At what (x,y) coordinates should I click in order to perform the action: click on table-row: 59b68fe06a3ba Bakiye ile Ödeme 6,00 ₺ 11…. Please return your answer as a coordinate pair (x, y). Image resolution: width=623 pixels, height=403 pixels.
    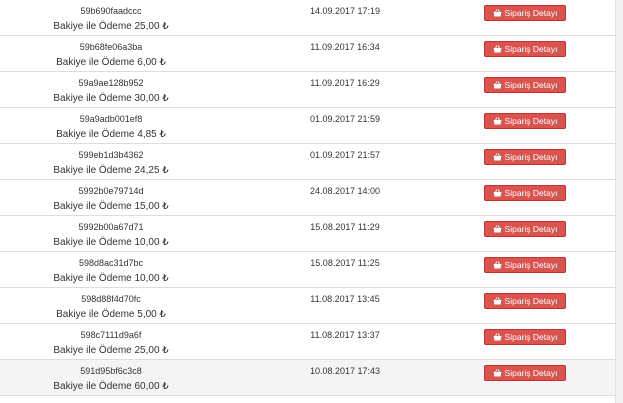
    Looking at the image, I should click on (308, 54).